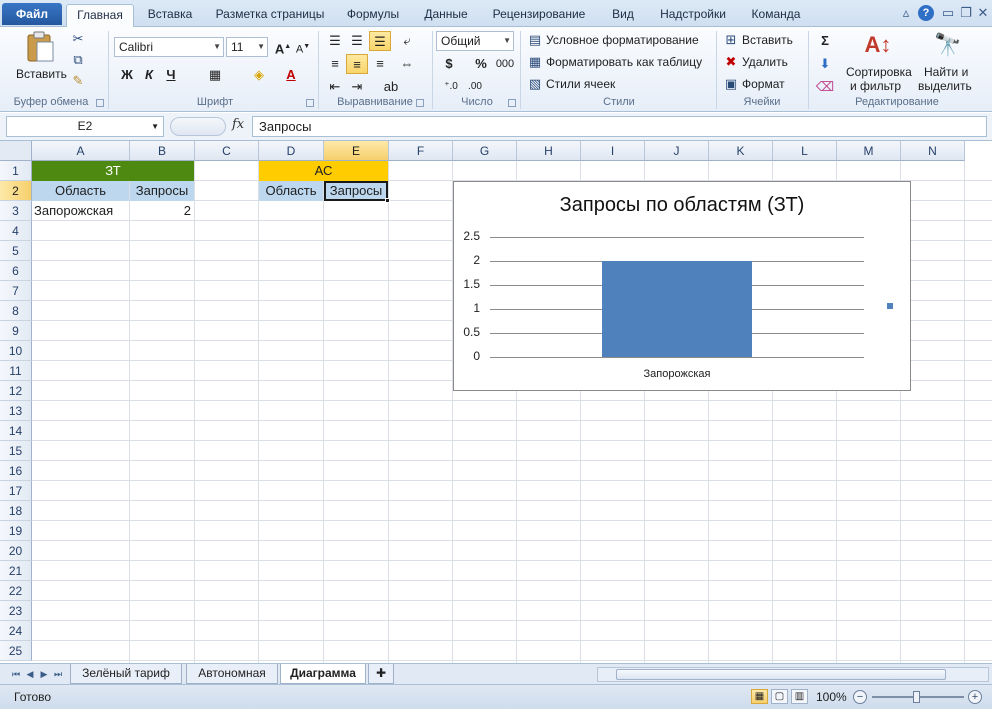 This screenshot has width=992, height=709. Describe the element at coordinates (16, 411) in the screenshot. I see `row-header-13: 13` at that location.